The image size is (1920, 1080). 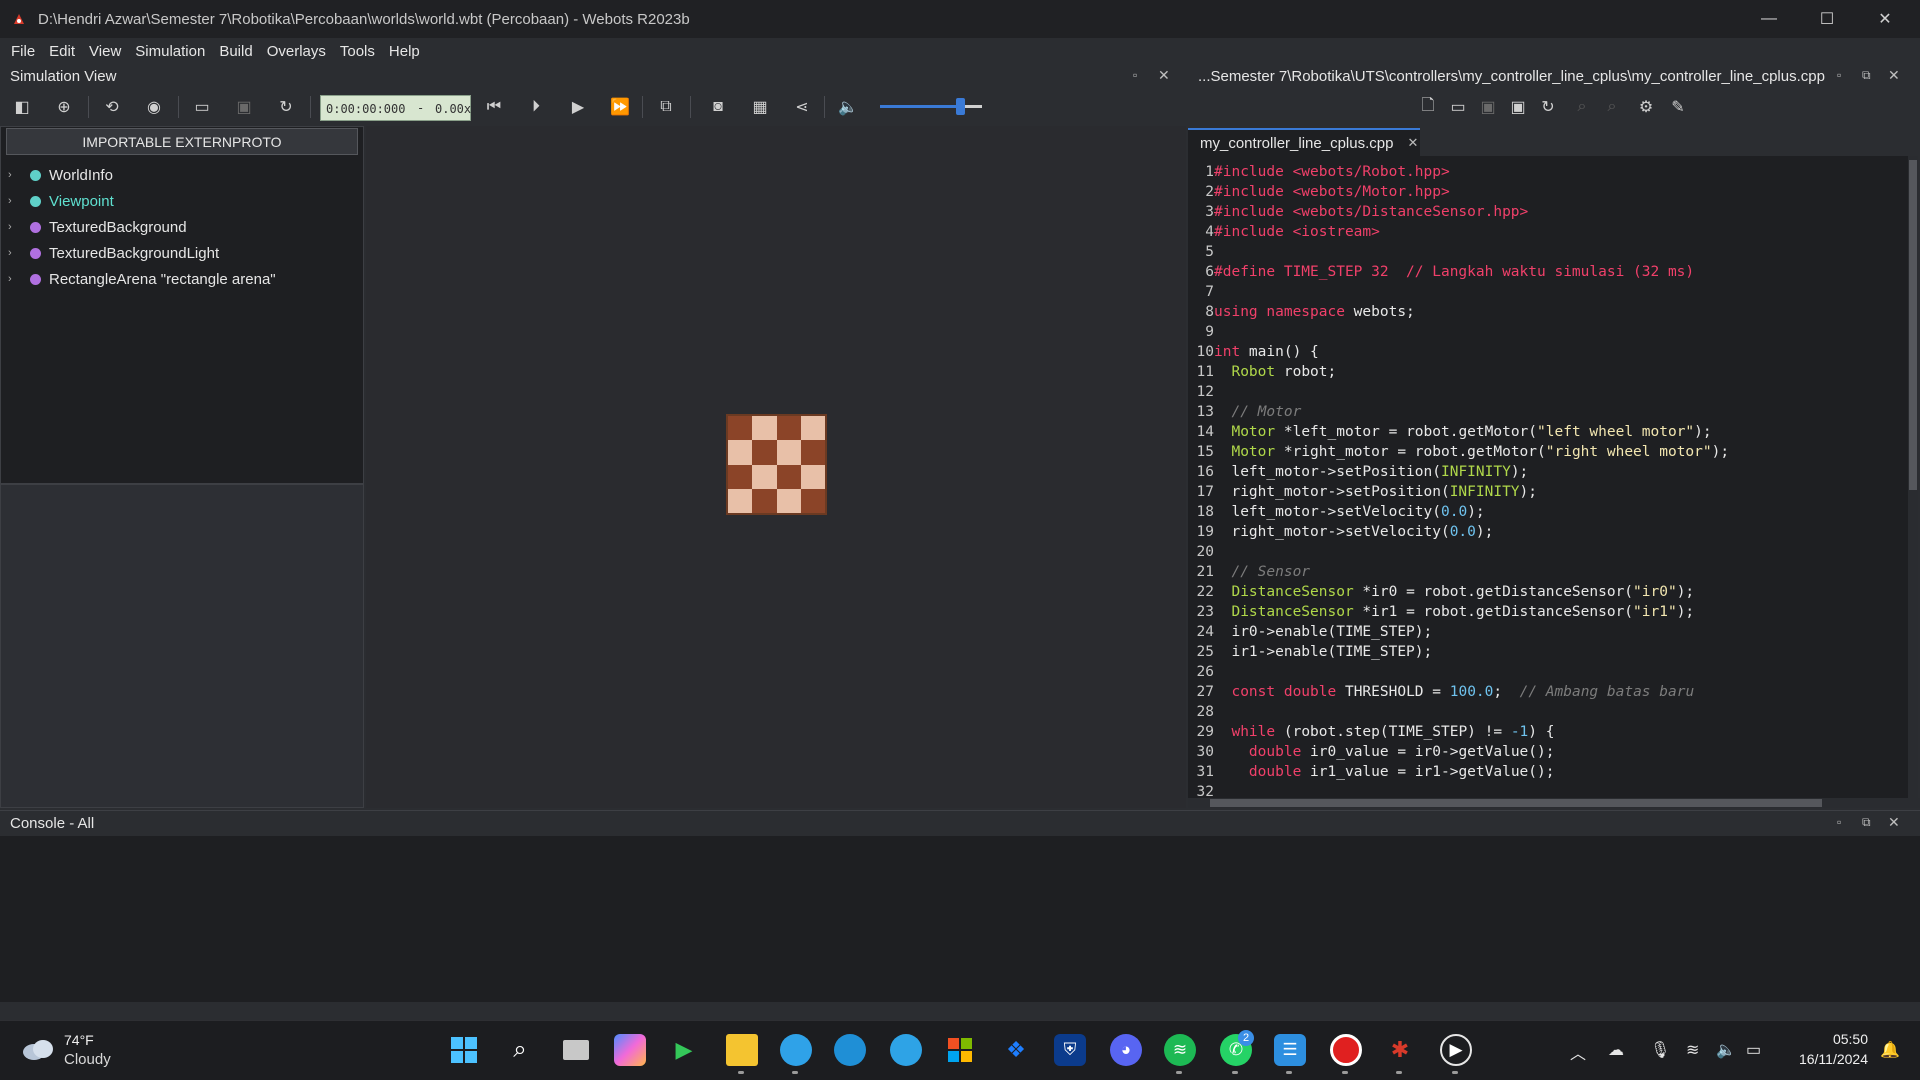 What do you see at coordinates (1894, 75) in the screenshot?
I see `editor-close-icon: ✕` at bounding box center [1894, 75].